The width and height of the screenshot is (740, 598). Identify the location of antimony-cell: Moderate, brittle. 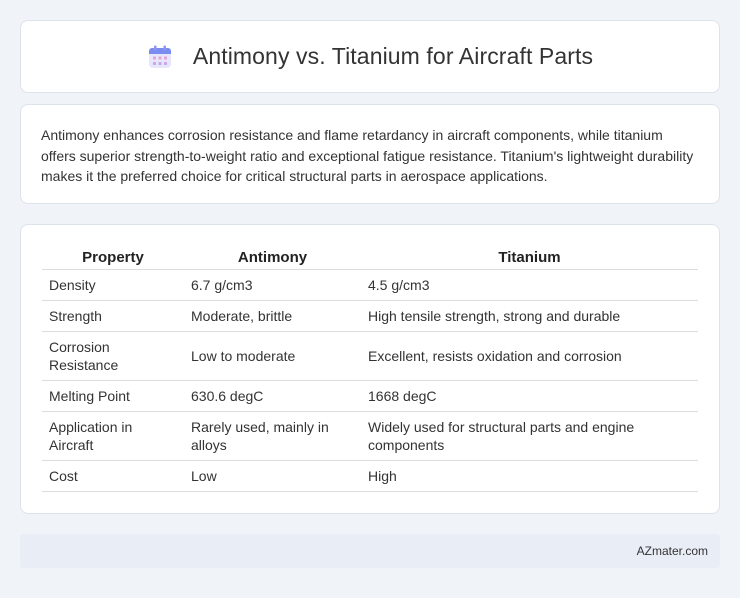
(272, 316).